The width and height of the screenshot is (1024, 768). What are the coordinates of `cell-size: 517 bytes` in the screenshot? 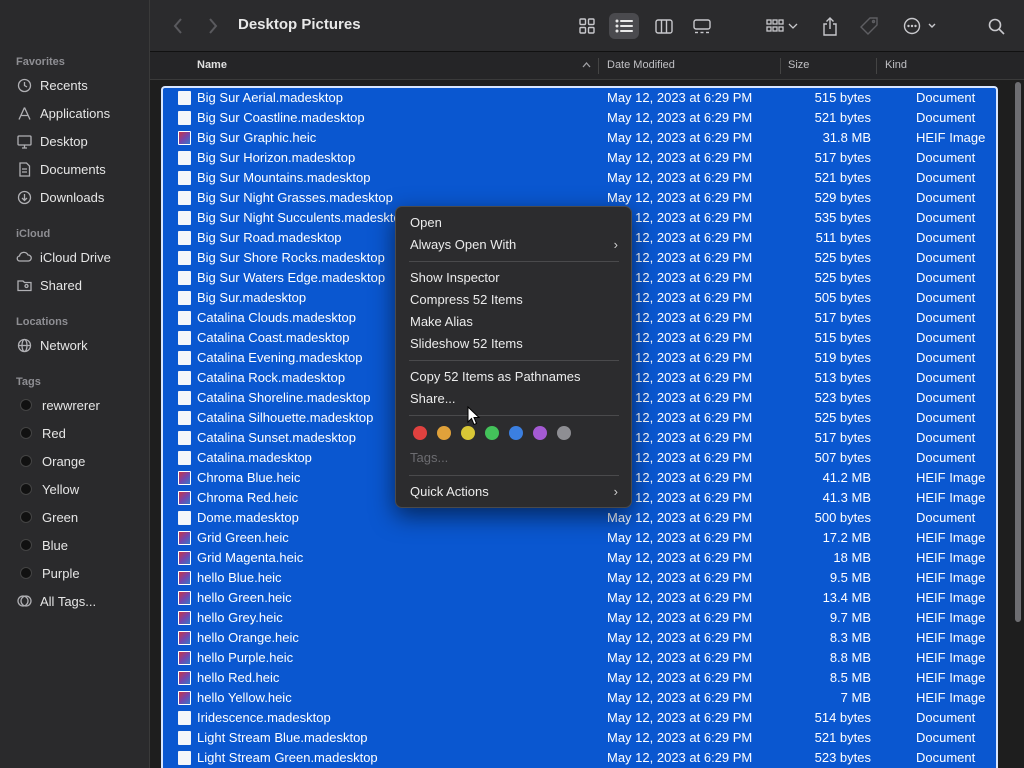 It's located at (842, 157).